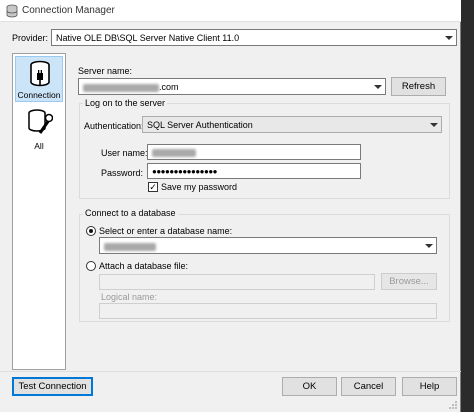 The width and height of the screenshot is (474, 412). I want to click on refresh-button: Refresh, so click(418, 86).